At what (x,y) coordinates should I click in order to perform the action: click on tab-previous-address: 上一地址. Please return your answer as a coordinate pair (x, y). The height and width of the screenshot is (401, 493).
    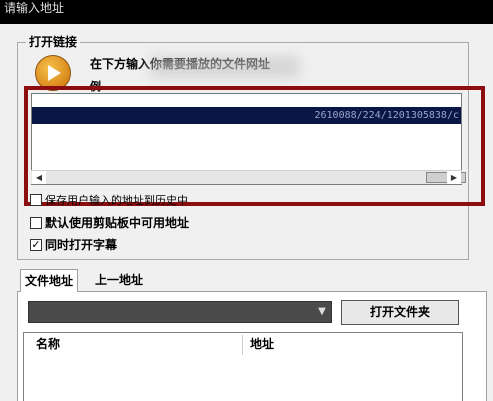
    Looking at the image, I should click on (119, 280).